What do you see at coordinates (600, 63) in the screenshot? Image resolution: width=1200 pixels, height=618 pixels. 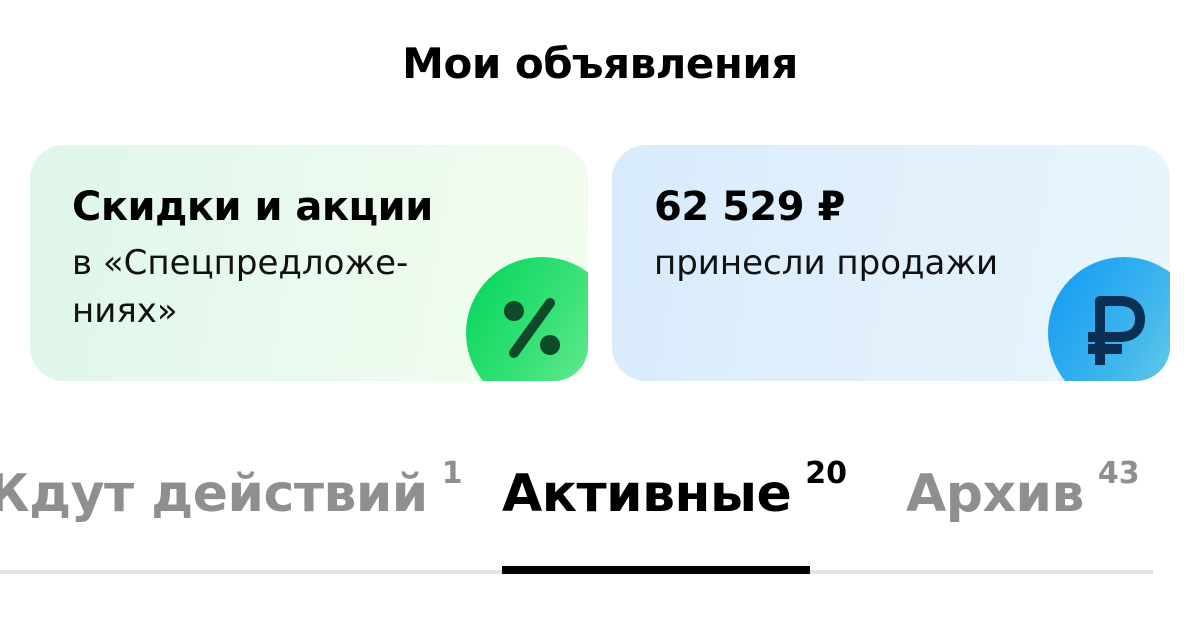 I see `page-title: Мои объявления` at bounding box center [600, 63].